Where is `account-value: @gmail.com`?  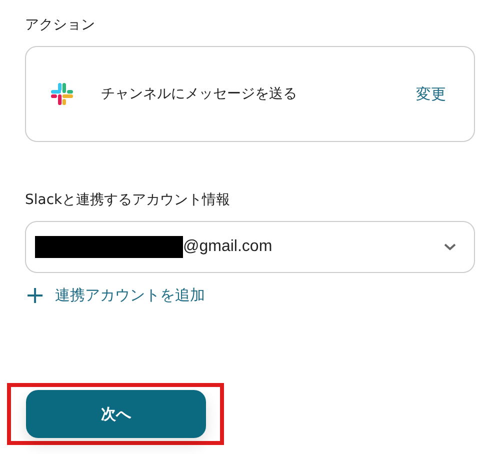
account-value: @gmail.com is located at coordinates (228, 247).